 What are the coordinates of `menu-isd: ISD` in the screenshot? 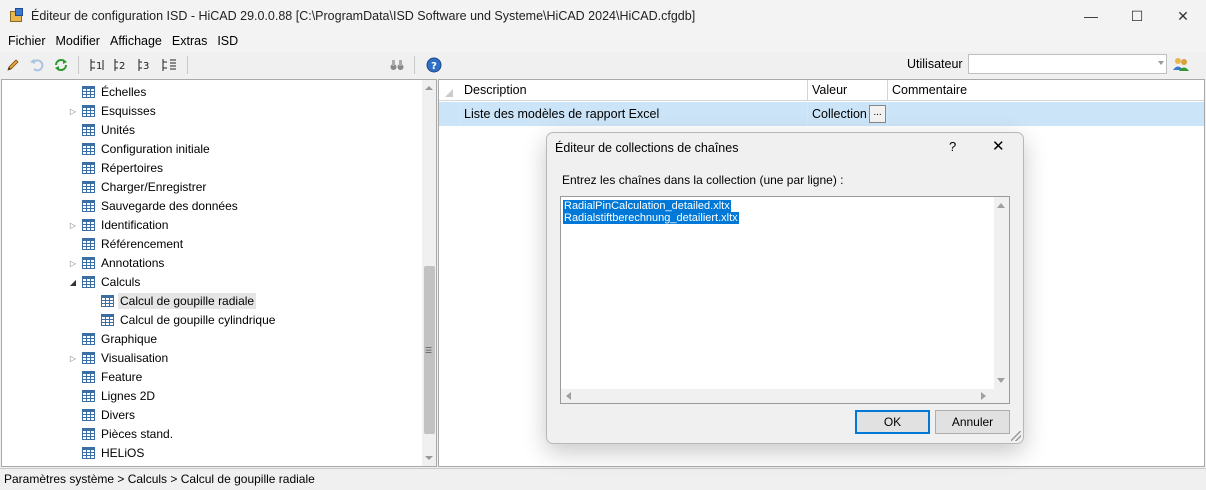 It's located at (227, 42).